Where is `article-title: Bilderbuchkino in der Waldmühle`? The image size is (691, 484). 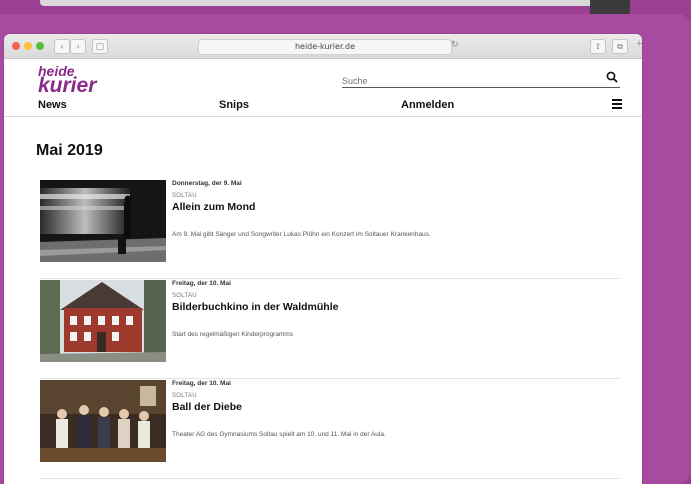 article-title: Bilderbuchkino in der Waldmühle is located at coordinates (255, 307).